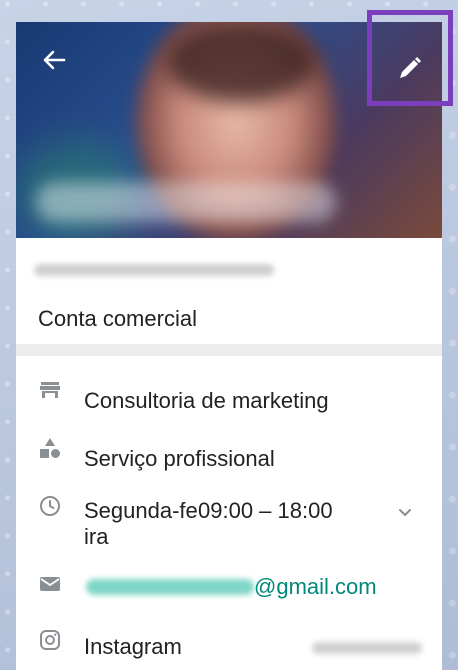  Describe the element at coordinates (50, 584) in the screenshot. I see `mail-icon` at that location.